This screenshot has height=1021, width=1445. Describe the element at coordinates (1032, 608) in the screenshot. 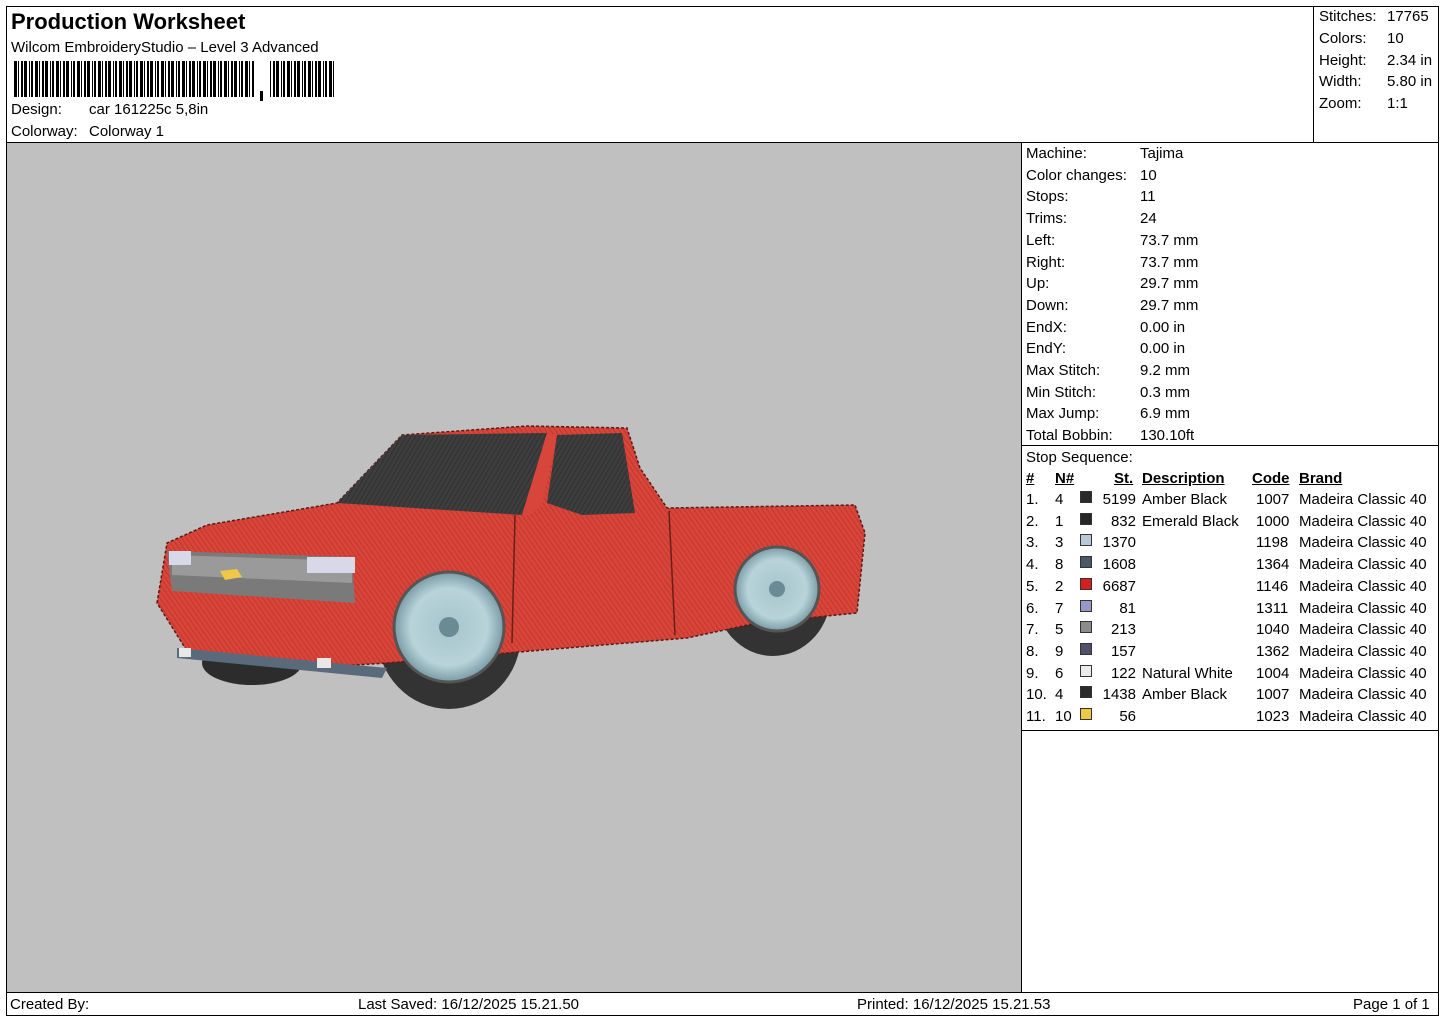

I see `row-index: 6.` at that location.